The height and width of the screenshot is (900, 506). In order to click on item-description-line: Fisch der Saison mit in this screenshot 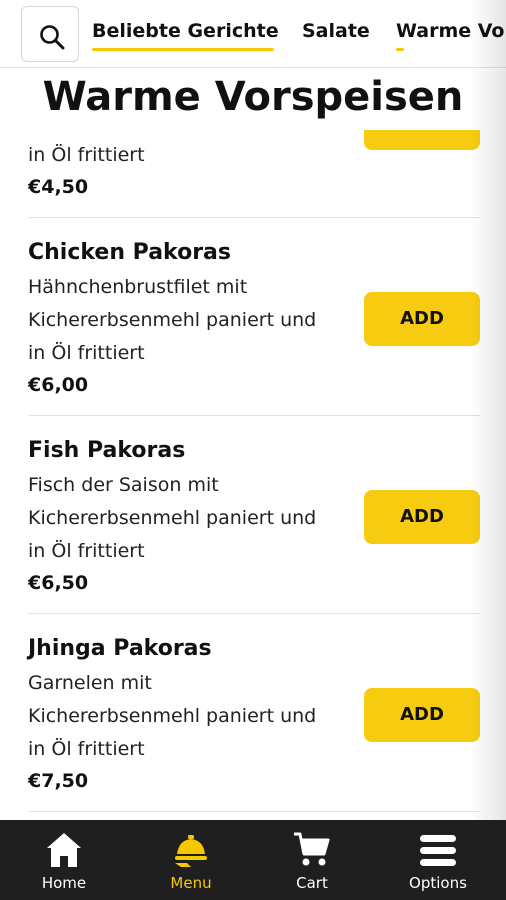, I will do `click(123, 485)`.